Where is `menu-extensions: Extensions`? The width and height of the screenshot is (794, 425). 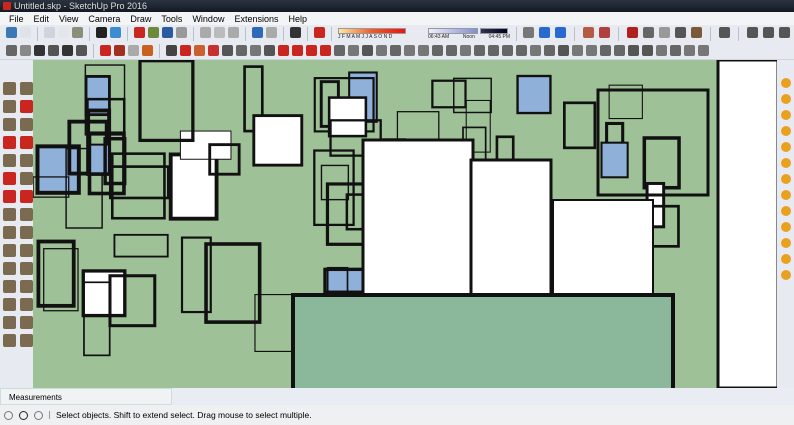
menu-extensions: Extensions is located at coordinates (256, 19).